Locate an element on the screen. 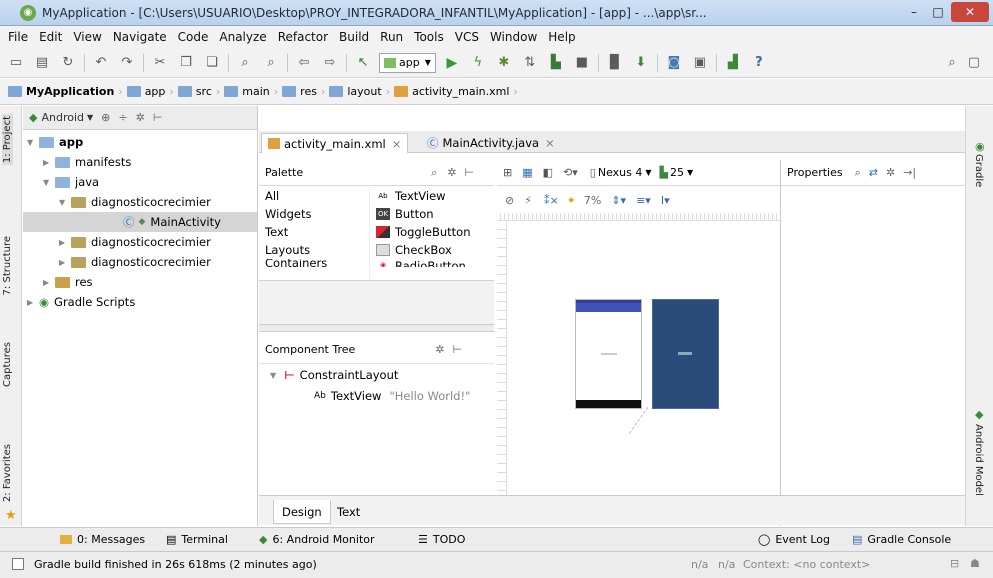 The image size is (993, 578). lock-icon: ⊟ is located at coordinates (954, 563).